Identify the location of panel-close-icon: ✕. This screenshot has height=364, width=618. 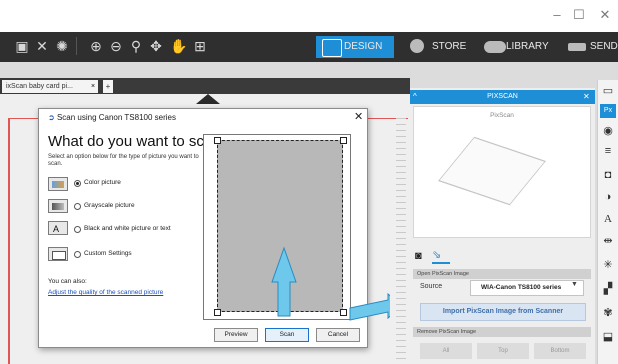
(588, 97).